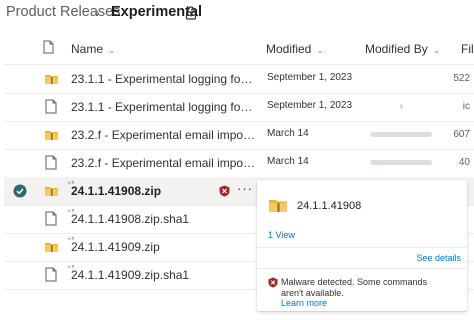  What do you see at coordinates (63, 12) in the screenshot?
I see `breadcrumb-parent: Product Releases` at bounding box center [63, 12].